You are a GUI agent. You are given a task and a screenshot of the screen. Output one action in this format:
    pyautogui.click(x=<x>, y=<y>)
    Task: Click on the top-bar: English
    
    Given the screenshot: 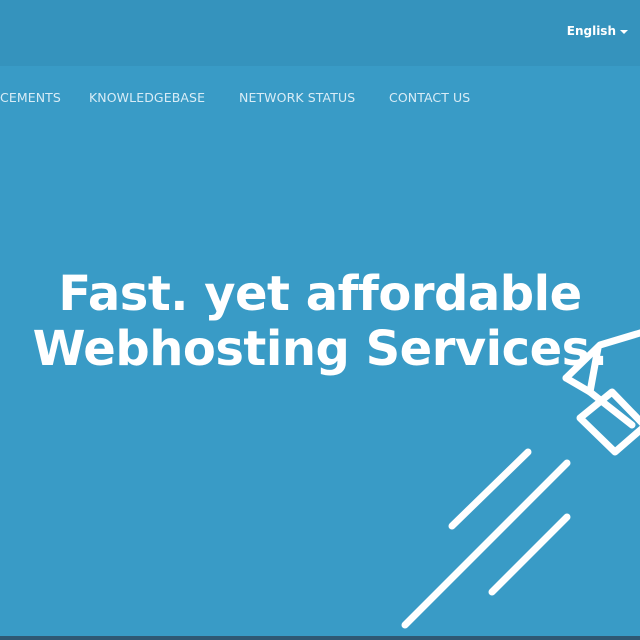 What is the action you would take?
    pyautogui.click(x=320, y=33)
    